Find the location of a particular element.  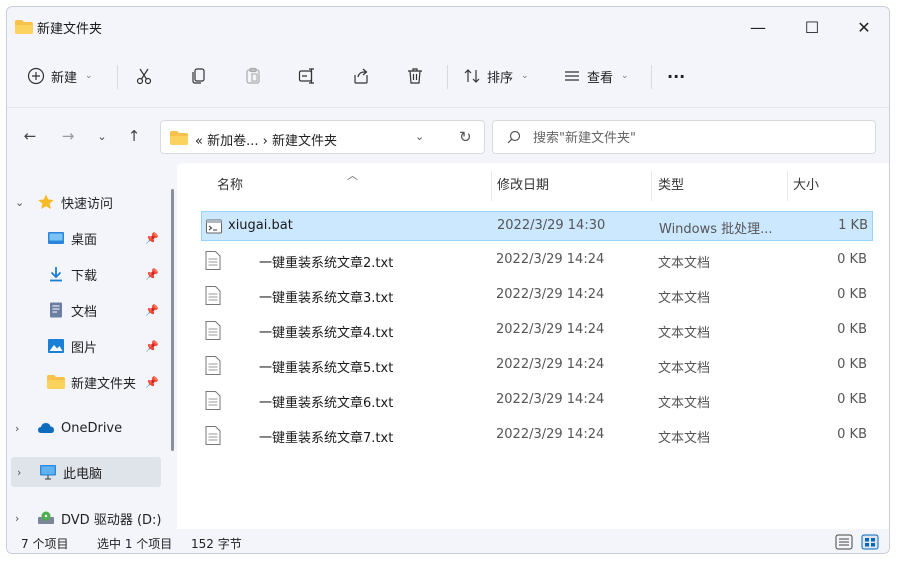

column-header-name: 名称 is located at coordinates (230, 183).